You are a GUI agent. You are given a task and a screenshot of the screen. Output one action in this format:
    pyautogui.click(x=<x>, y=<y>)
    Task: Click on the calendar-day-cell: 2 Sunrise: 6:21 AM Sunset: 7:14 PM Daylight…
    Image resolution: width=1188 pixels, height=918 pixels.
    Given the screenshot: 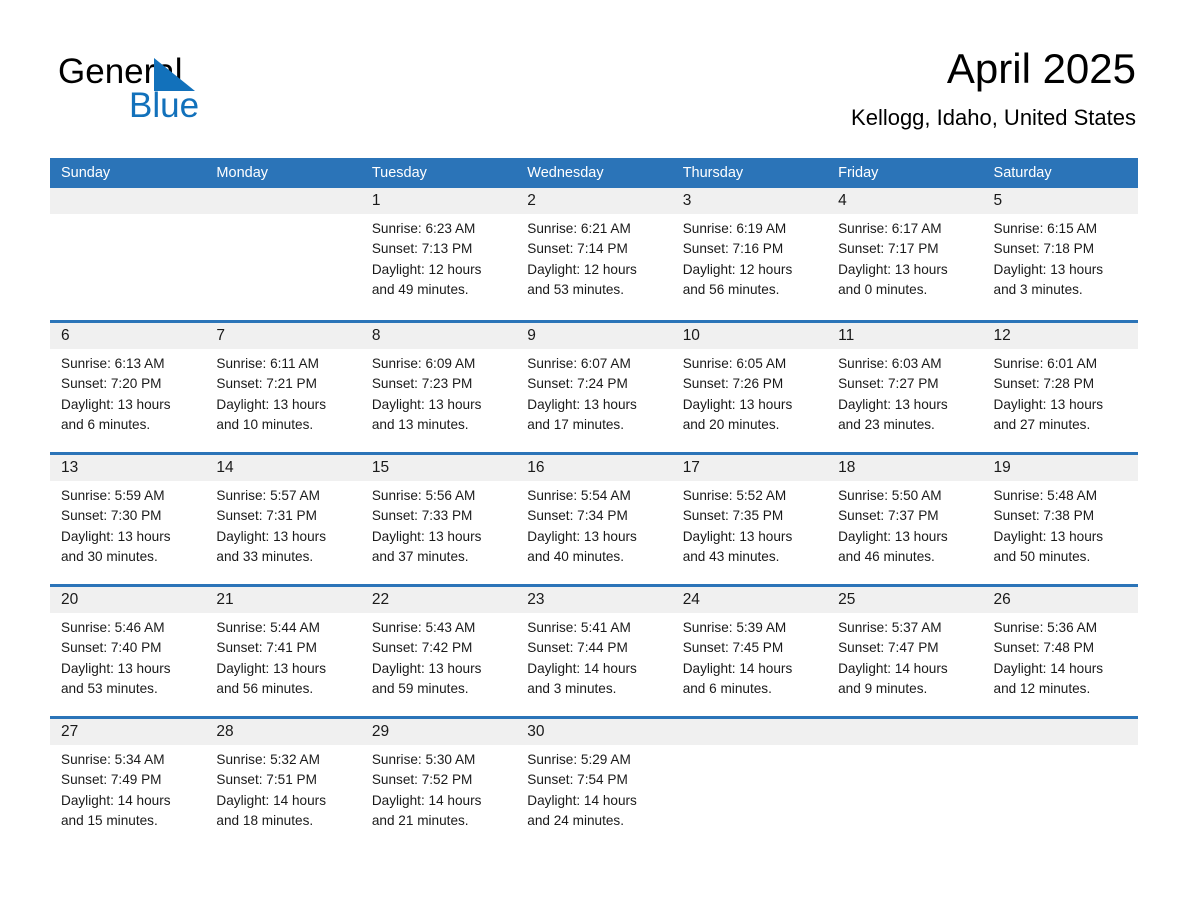 What is the action you would take?
    pyautogui.click(x=594, y=254)
    